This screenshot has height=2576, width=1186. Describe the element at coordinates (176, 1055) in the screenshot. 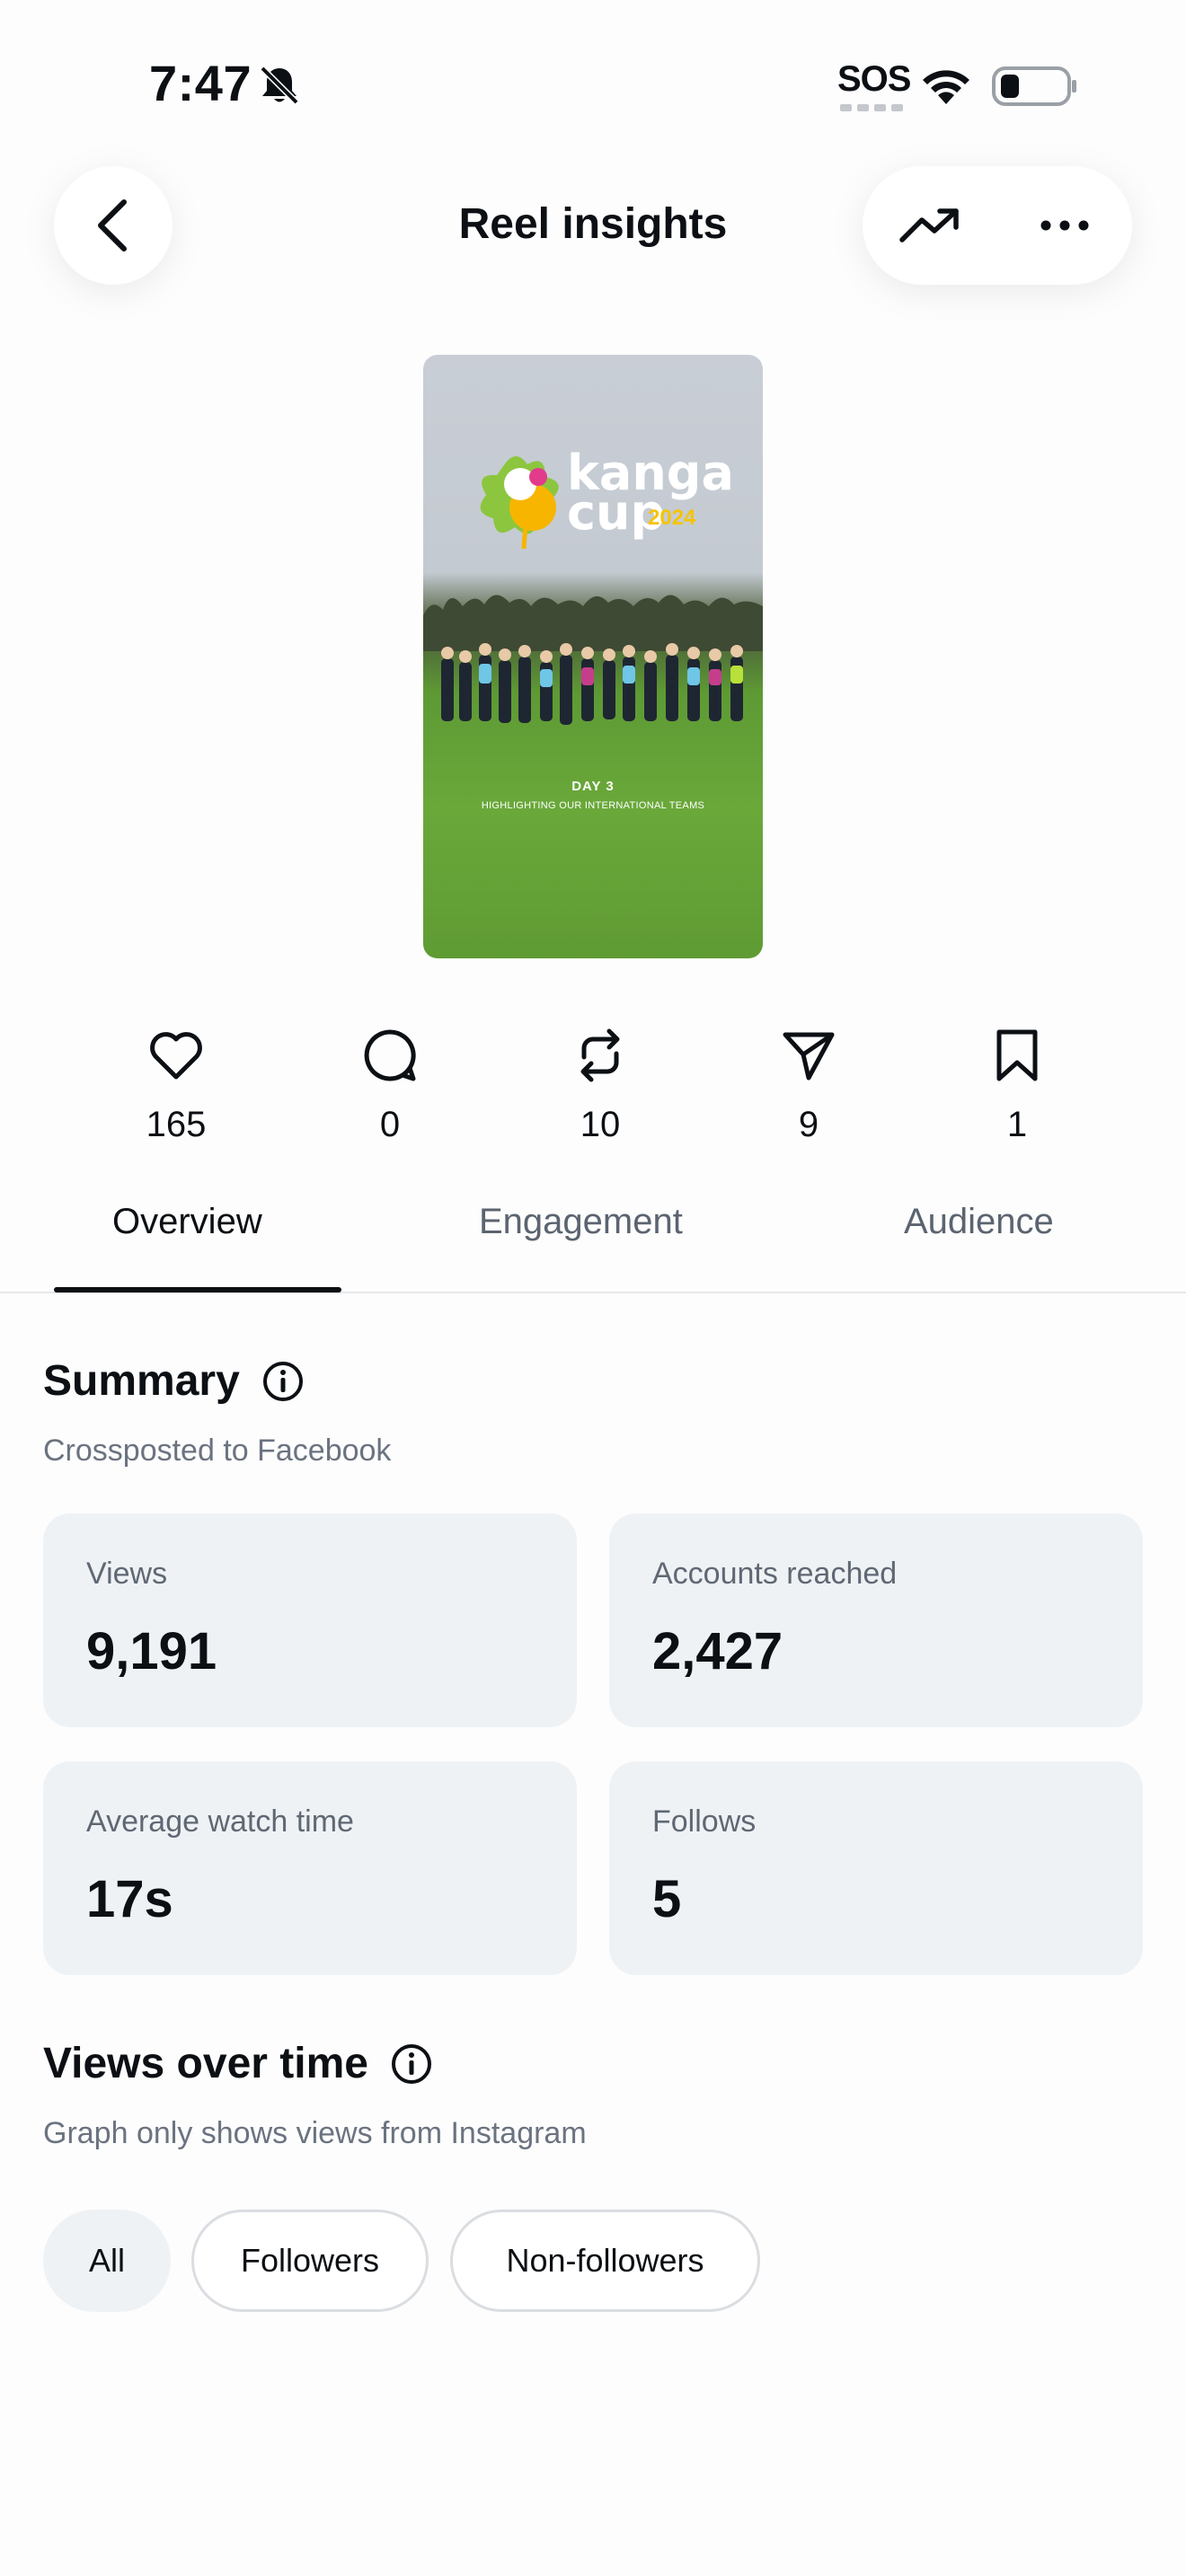

I see `heart-icon` at that location.